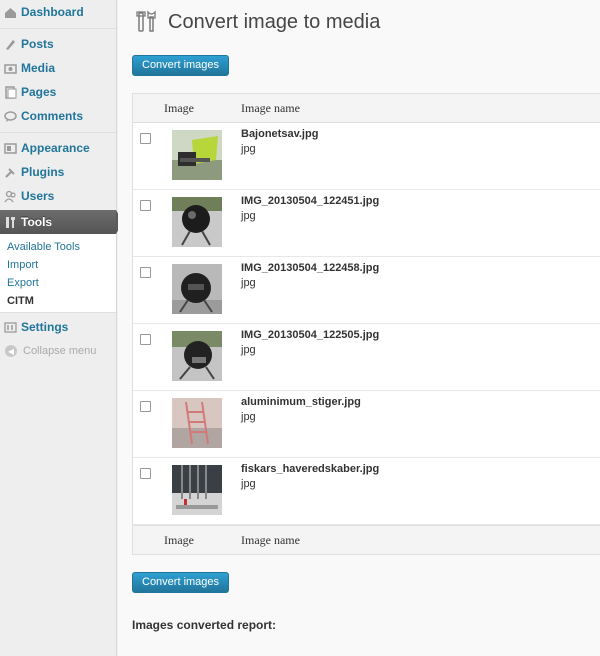 Image resolution: width=600 pixels, height=656 pixels. I want to click on collapse-menu-label: Collapse menu, so click(60, 351).